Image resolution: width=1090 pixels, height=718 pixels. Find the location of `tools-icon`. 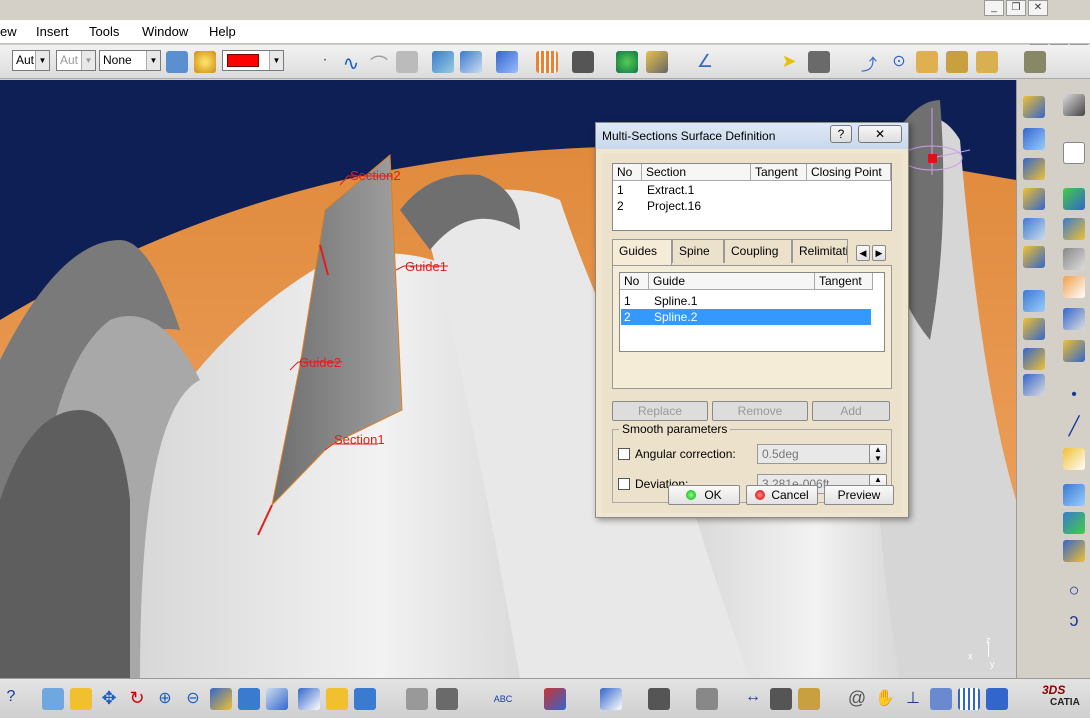

tools-icon is located at coordinates (1035, 62).